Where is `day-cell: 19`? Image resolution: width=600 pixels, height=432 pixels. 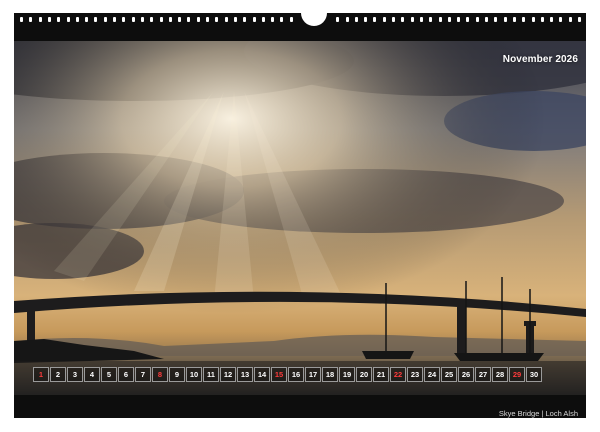 day-cell: 19 is located at coordinates (347, 374).